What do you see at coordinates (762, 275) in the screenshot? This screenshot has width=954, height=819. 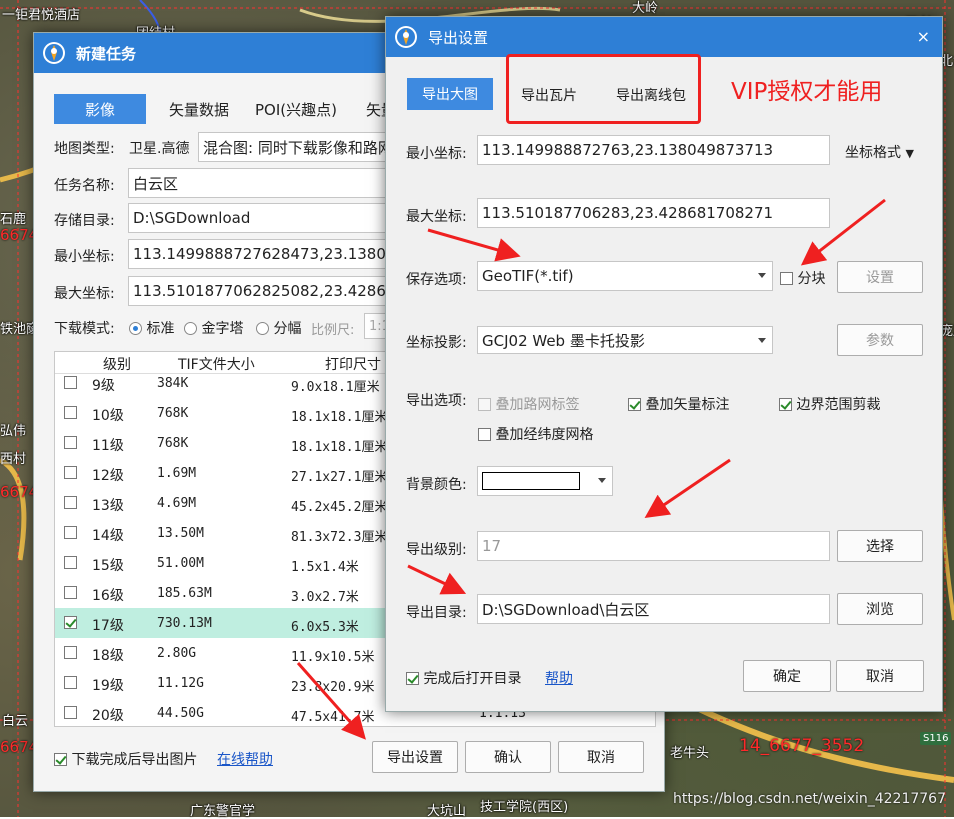 I see `chevron-down-icon` at bounding box center [762, 275].